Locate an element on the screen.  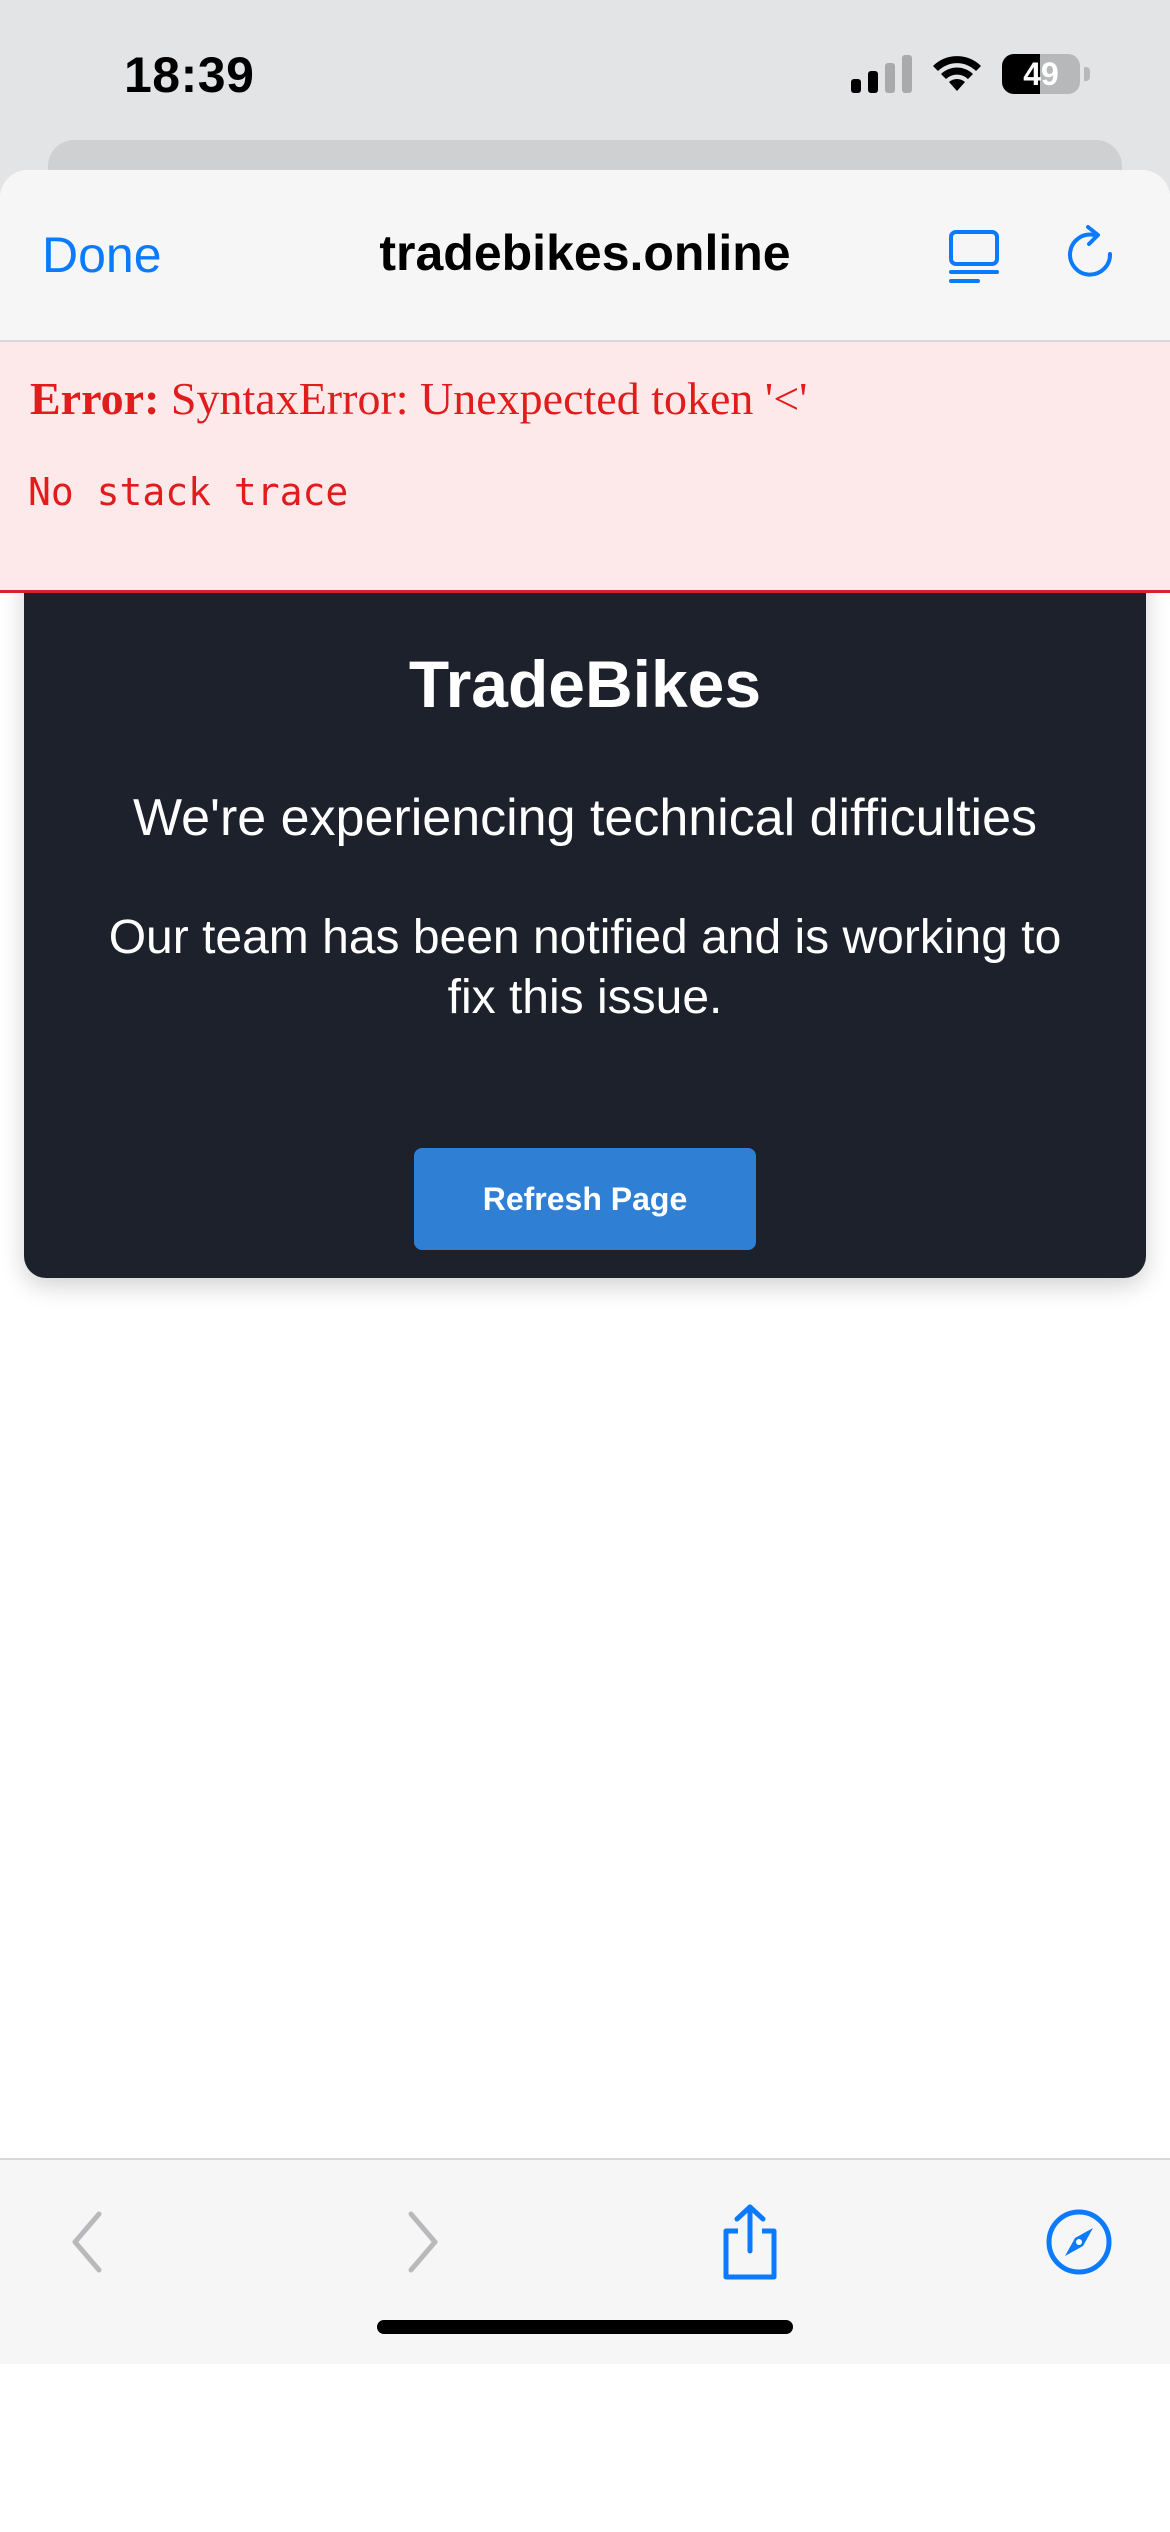
status-icons: 49 is located at coordinates (970, 74).